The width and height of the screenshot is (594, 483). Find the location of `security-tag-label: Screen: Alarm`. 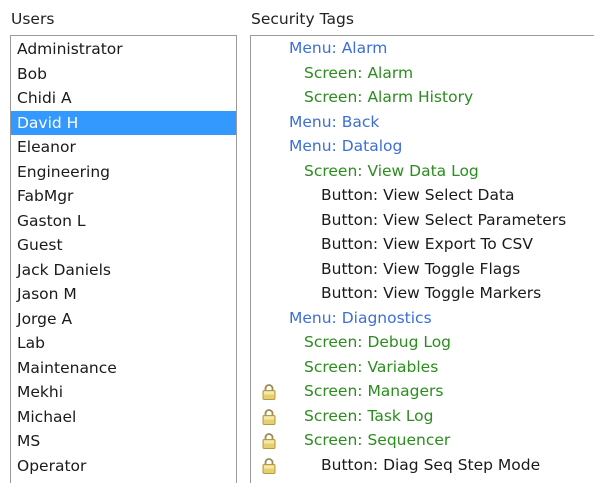

security-tag-label: Screen: Alarm is located at coordinates (359, 72).